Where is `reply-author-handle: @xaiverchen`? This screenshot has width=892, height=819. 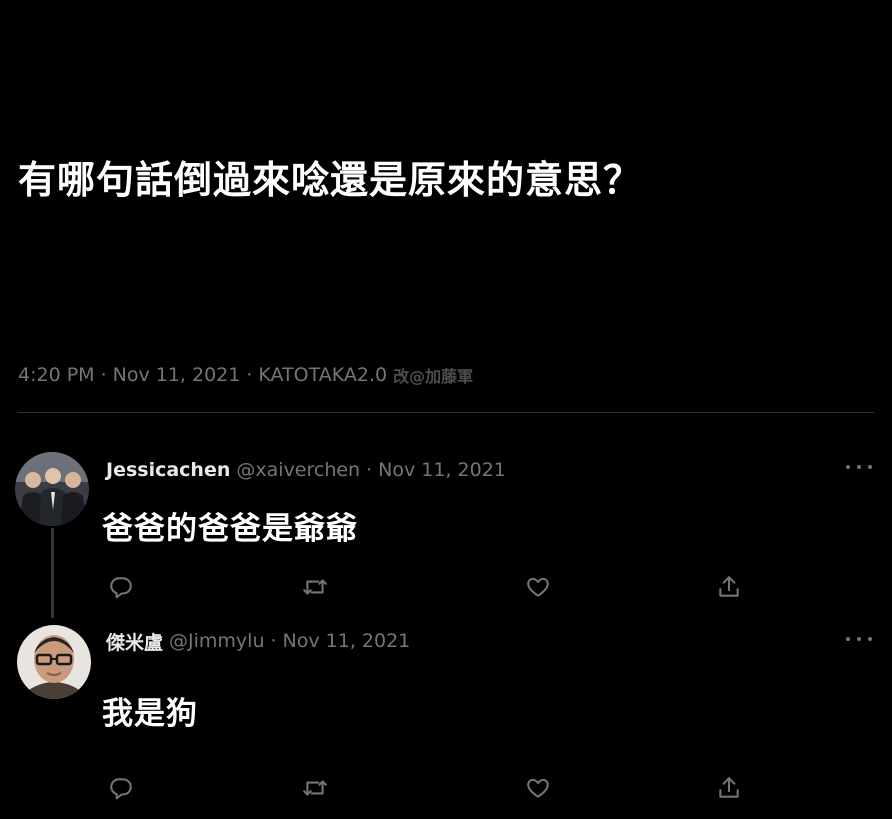 reply-author-handle: @xaiverchen is located at coordinates (298, 470).